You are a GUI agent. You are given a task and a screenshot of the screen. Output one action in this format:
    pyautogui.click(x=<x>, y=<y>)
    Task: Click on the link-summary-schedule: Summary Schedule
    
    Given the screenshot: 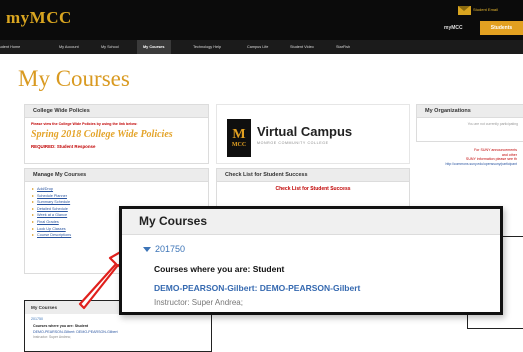 What is the action you would take?
    pyautogui.click(x=120, y=202)
    